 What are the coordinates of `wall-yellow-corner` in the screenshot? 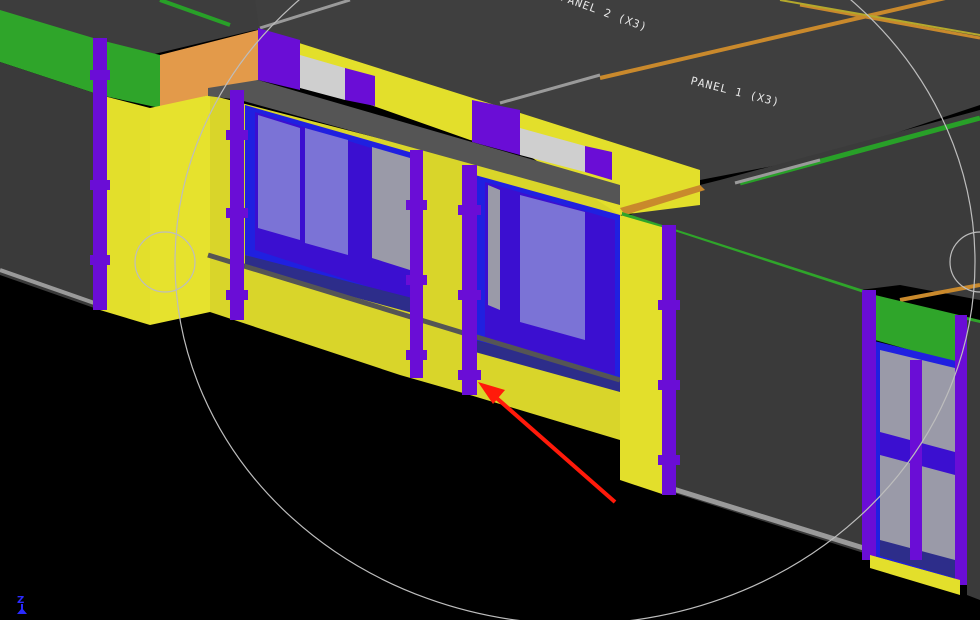 It's located at (125, 210).